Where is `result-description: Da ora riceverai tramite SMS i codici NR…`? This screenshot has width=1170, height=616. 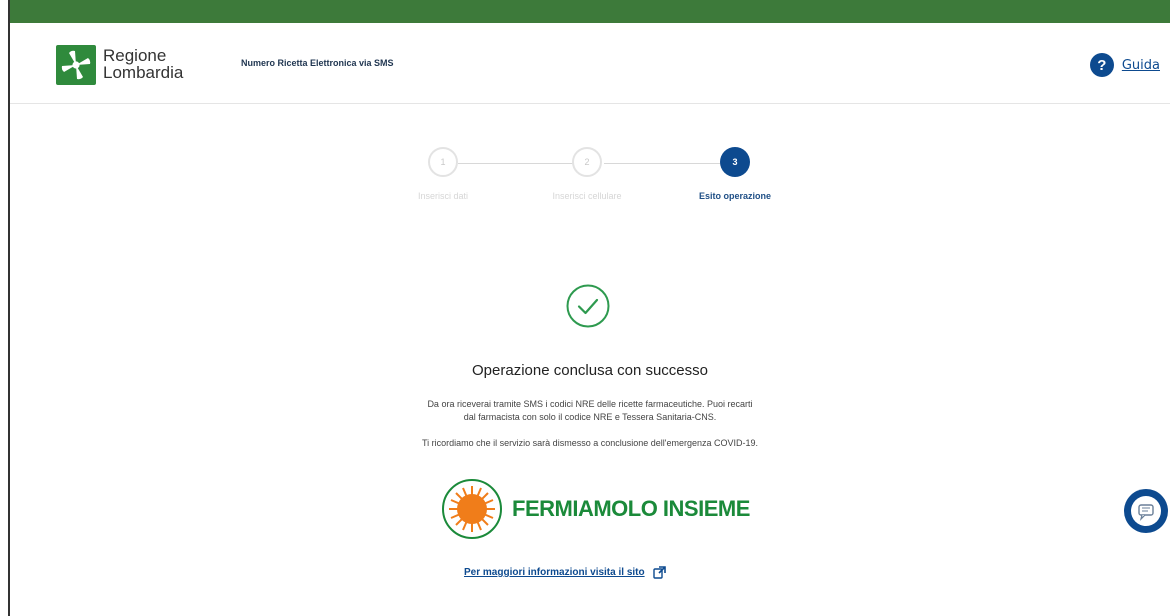 result-description: Da ora riceverai tramite SMS i codici NR… is located at coordinates (590, 411).